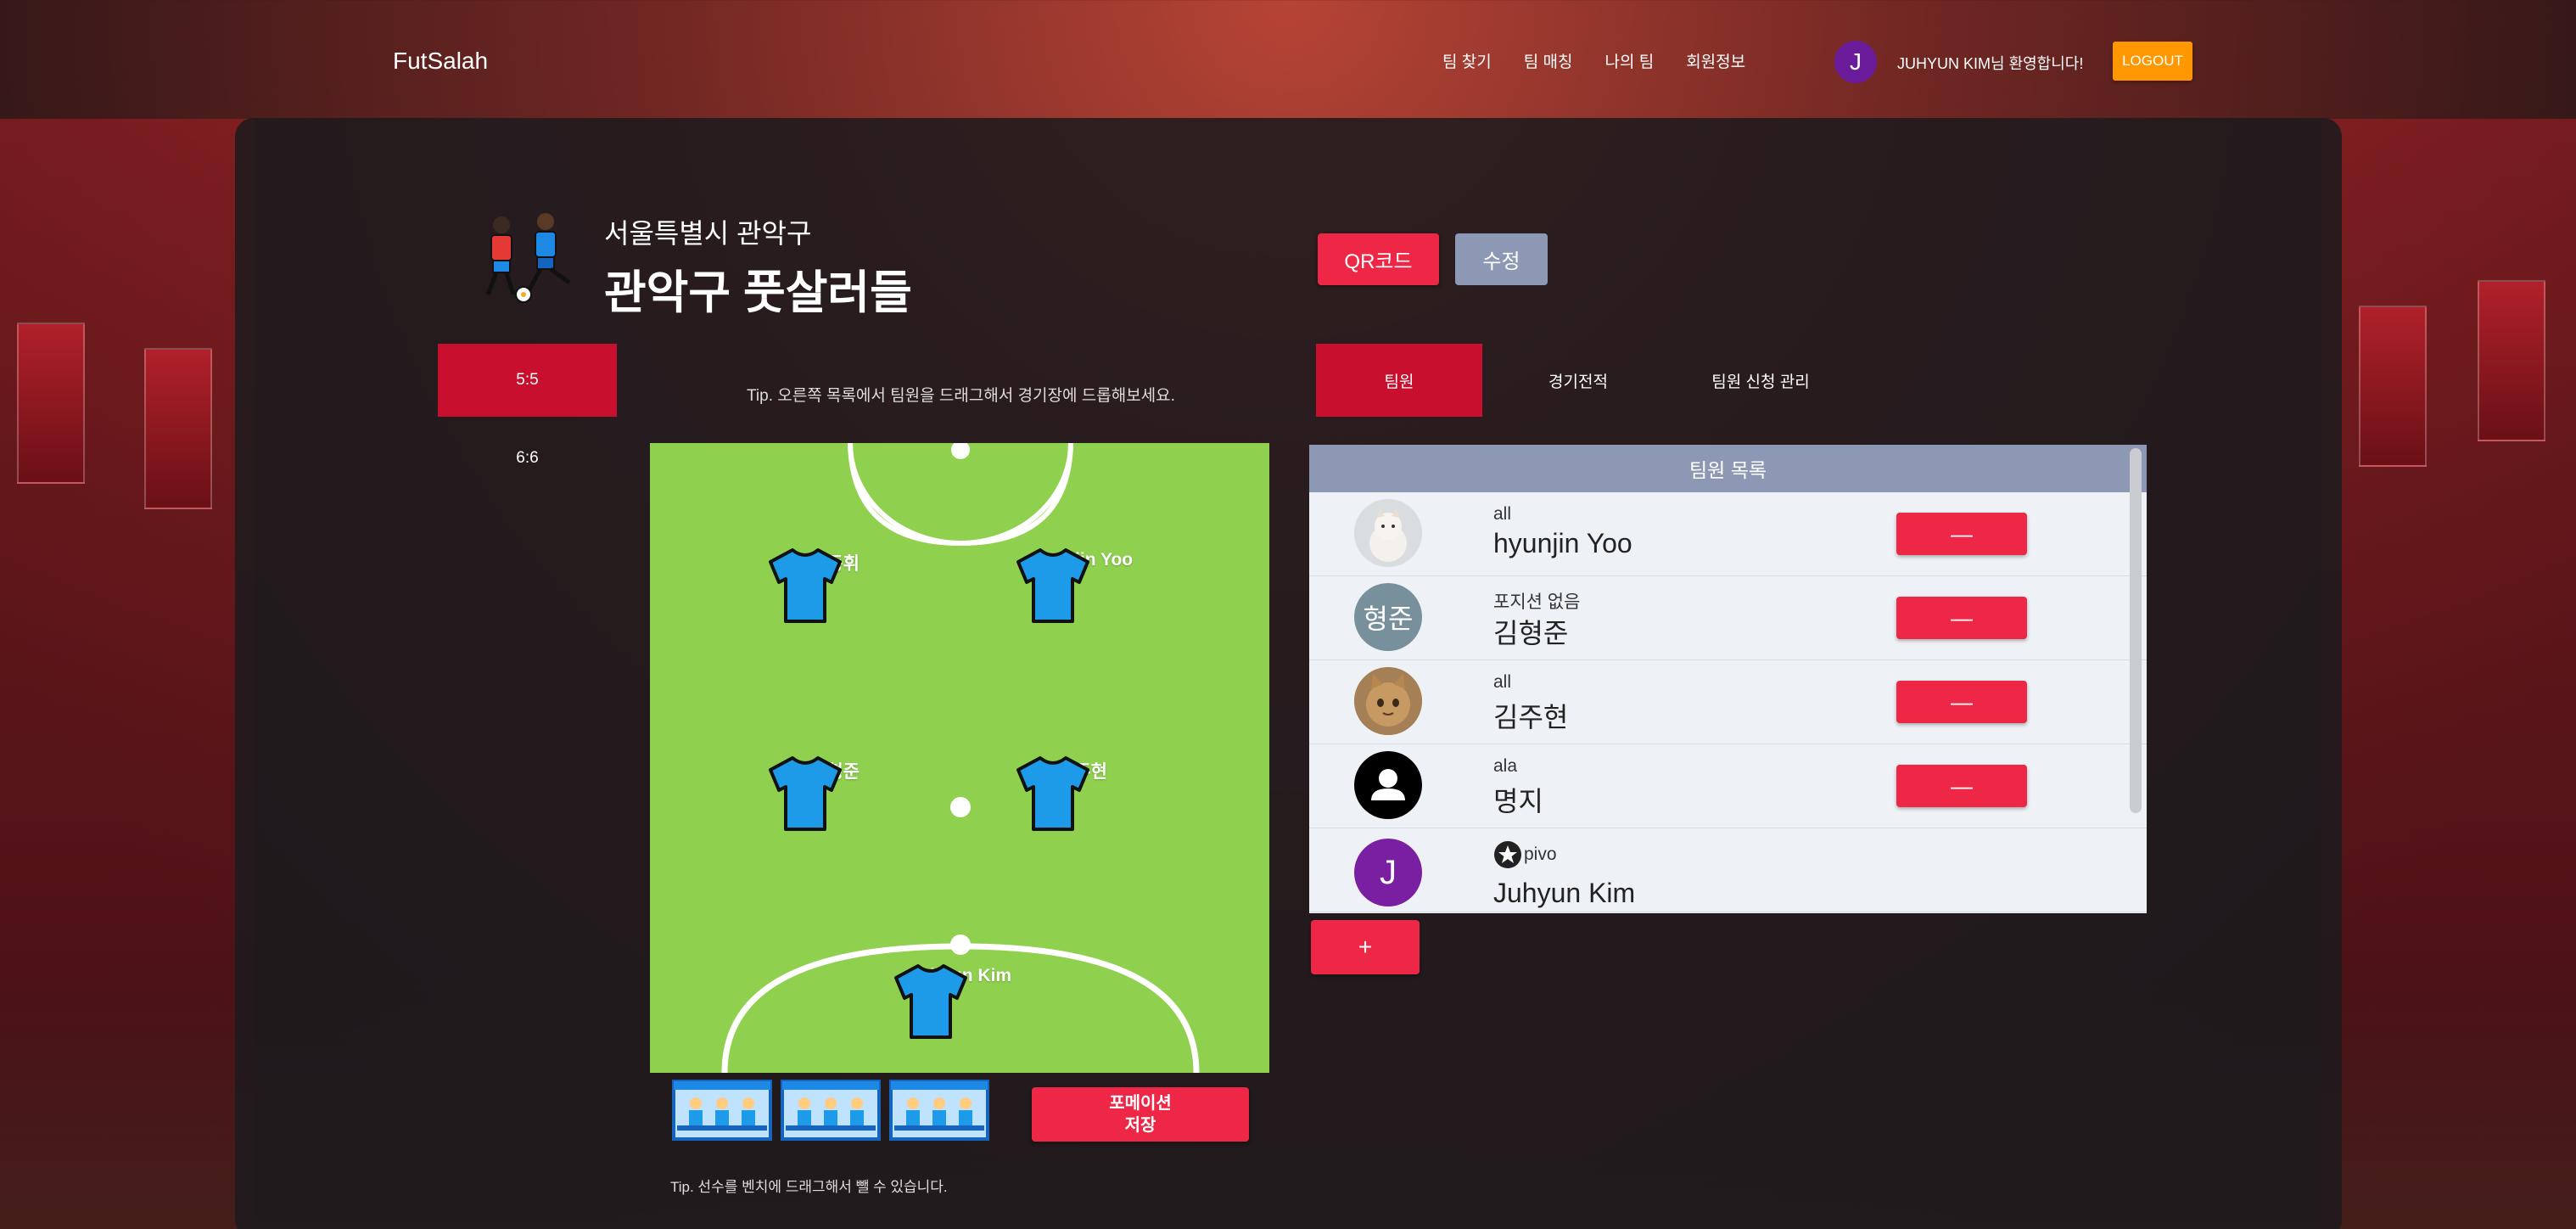 The width and height of the screenshot is (2576, 1229). What do you see at coordinates (2152, 61) in the screenshot?
I see `logout-button: LOGOUT` at bounding box center [2152, 61].